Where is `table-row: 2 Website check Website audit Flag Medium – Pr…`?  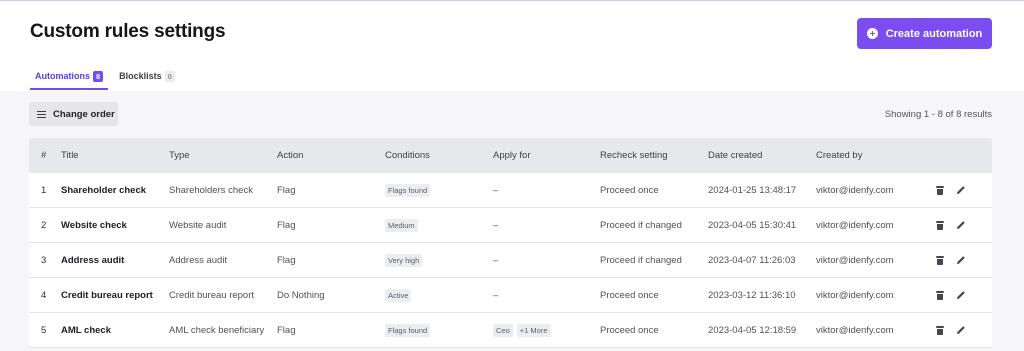
table-row: 2 Website check Website audit Flag Medium – Pr… is located at coordinates (510, 225).